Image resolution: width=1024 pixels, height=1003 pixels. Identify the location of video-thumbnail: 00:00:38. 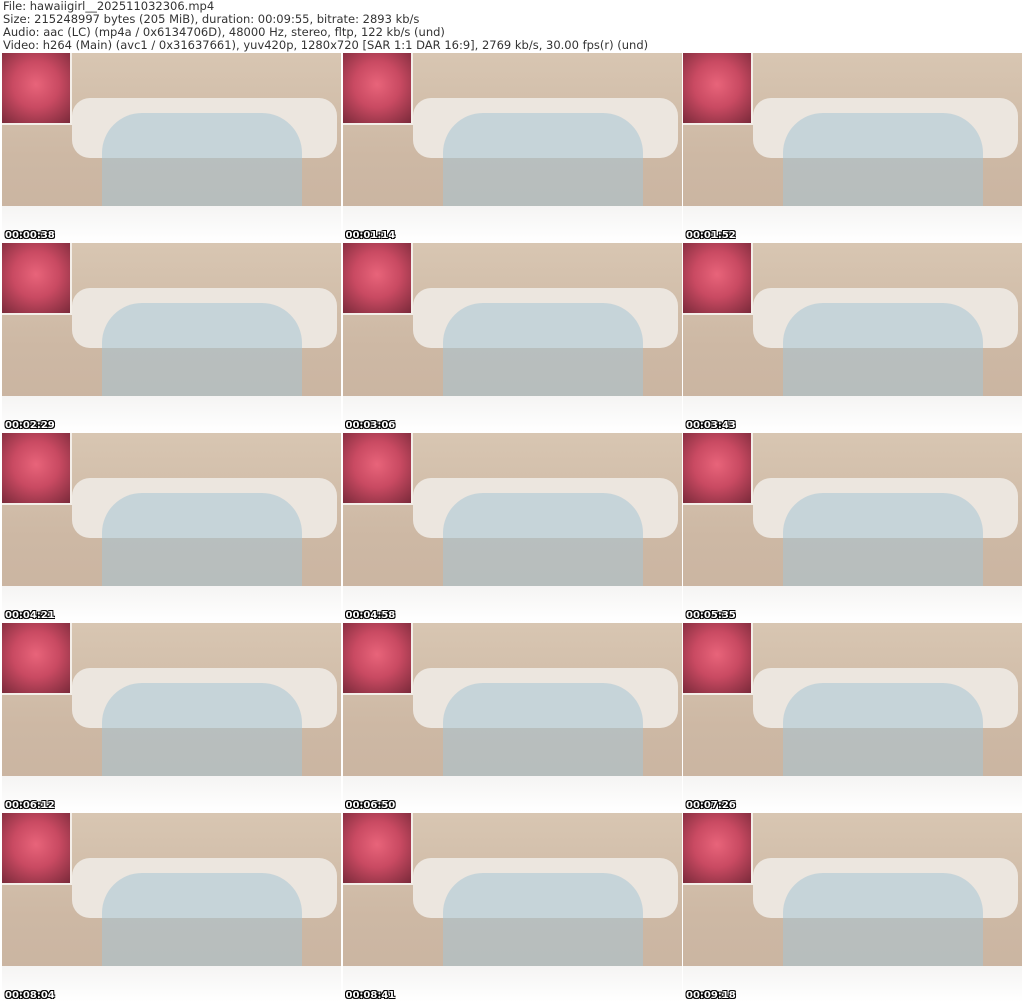
(171, 147).